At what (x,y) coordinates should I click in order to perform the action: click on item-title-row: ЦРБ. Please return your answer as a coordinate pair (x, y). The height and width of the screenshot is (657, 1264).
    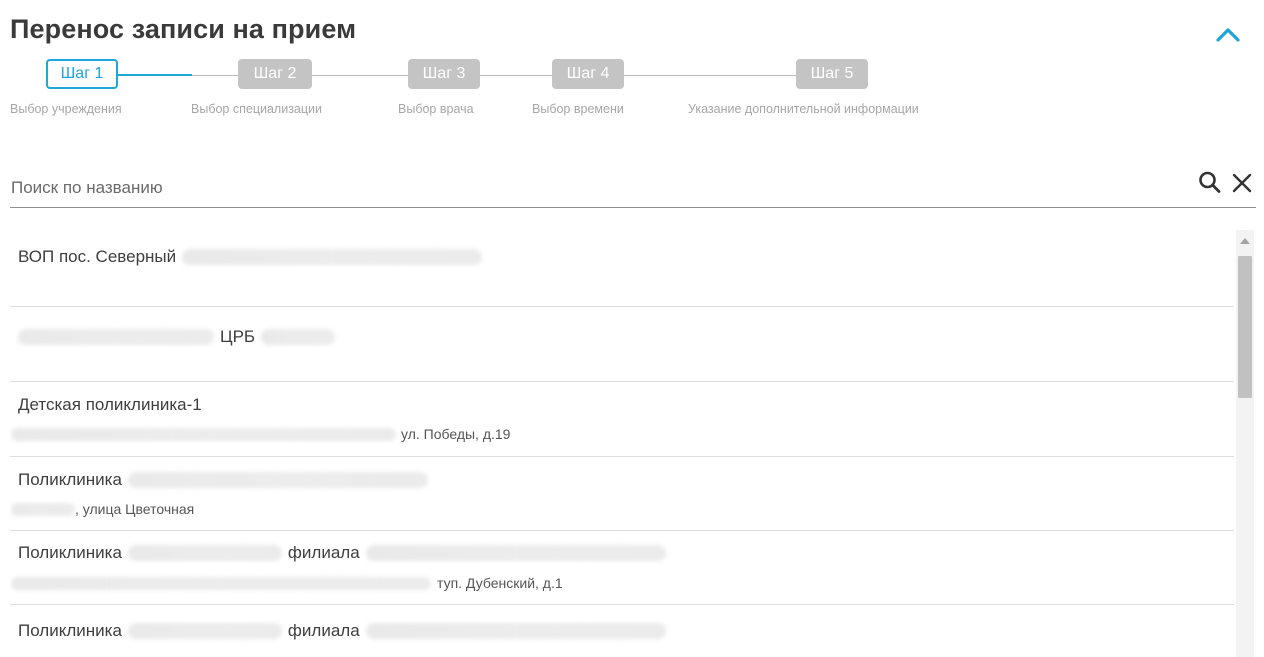
    Looking at the image, I should click on (177, 337).